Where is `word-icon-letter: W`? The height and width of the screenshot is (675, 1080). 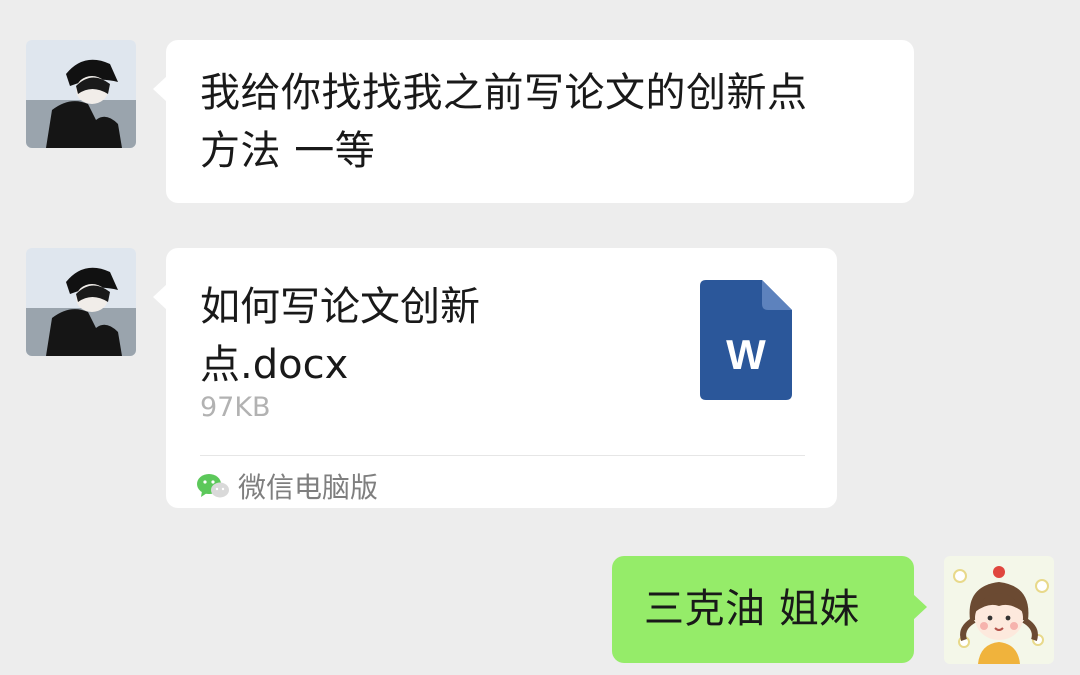 word-icon-letter: W is located at coordinates (746, 354).